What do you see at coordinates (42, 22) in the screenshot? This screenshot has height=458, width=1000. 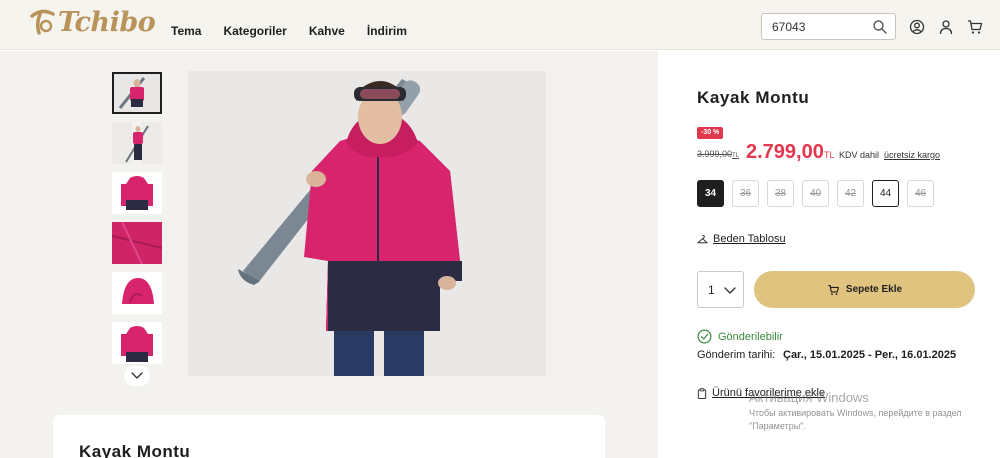 I see `tchibo-logo-icon` at bounding box center [42, 22].